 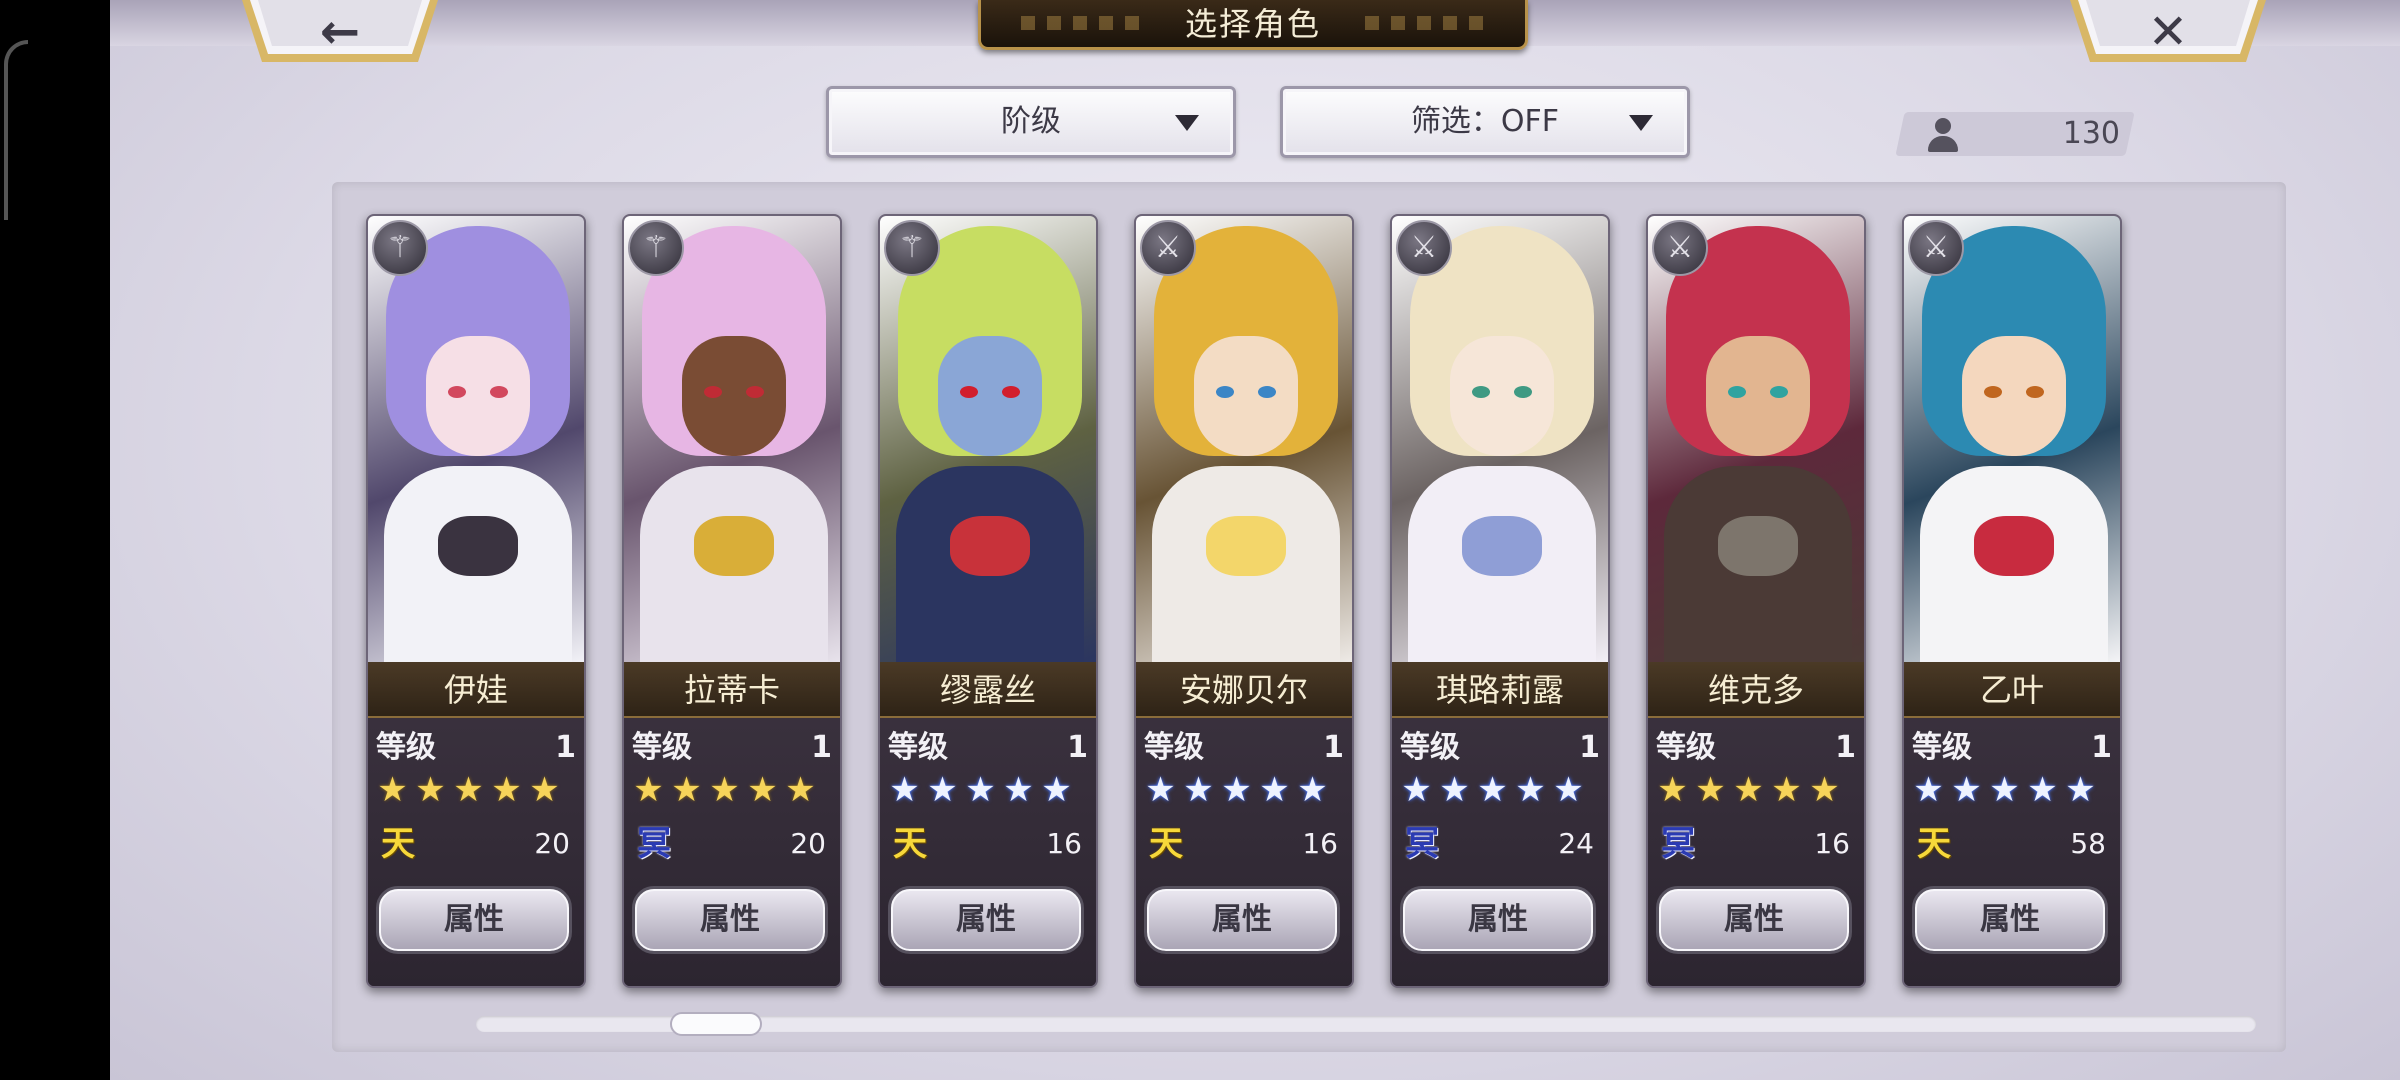 I want to click on unit-cost: 16, so click(x=1320, y=843).